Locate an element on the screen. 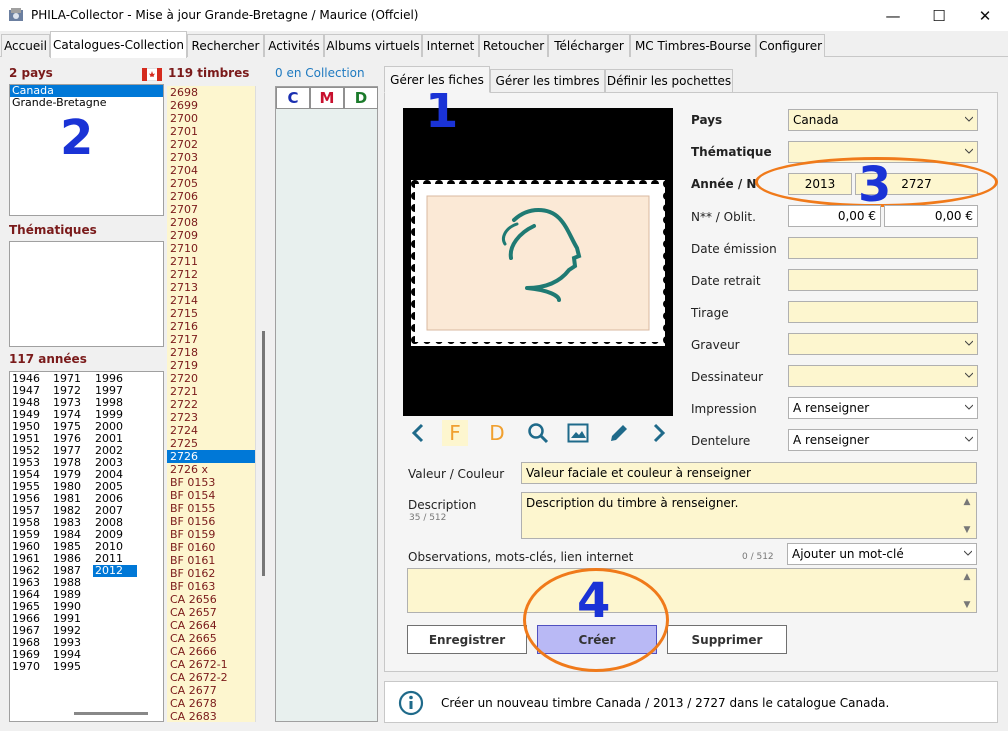  stamp-list-item: 2715 is located at coordinates (211, 313).